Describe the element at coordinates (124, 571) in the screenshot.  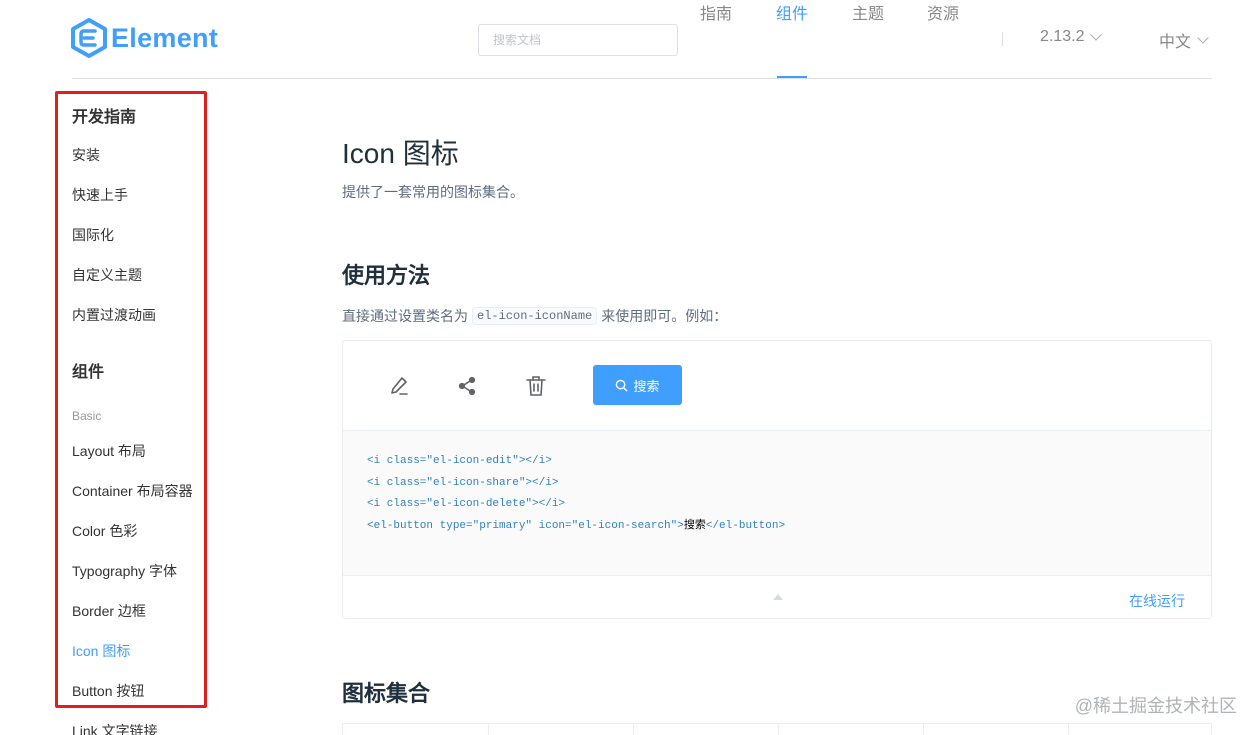
I see `sidebar-item-typography: Typography 字体` at that location.